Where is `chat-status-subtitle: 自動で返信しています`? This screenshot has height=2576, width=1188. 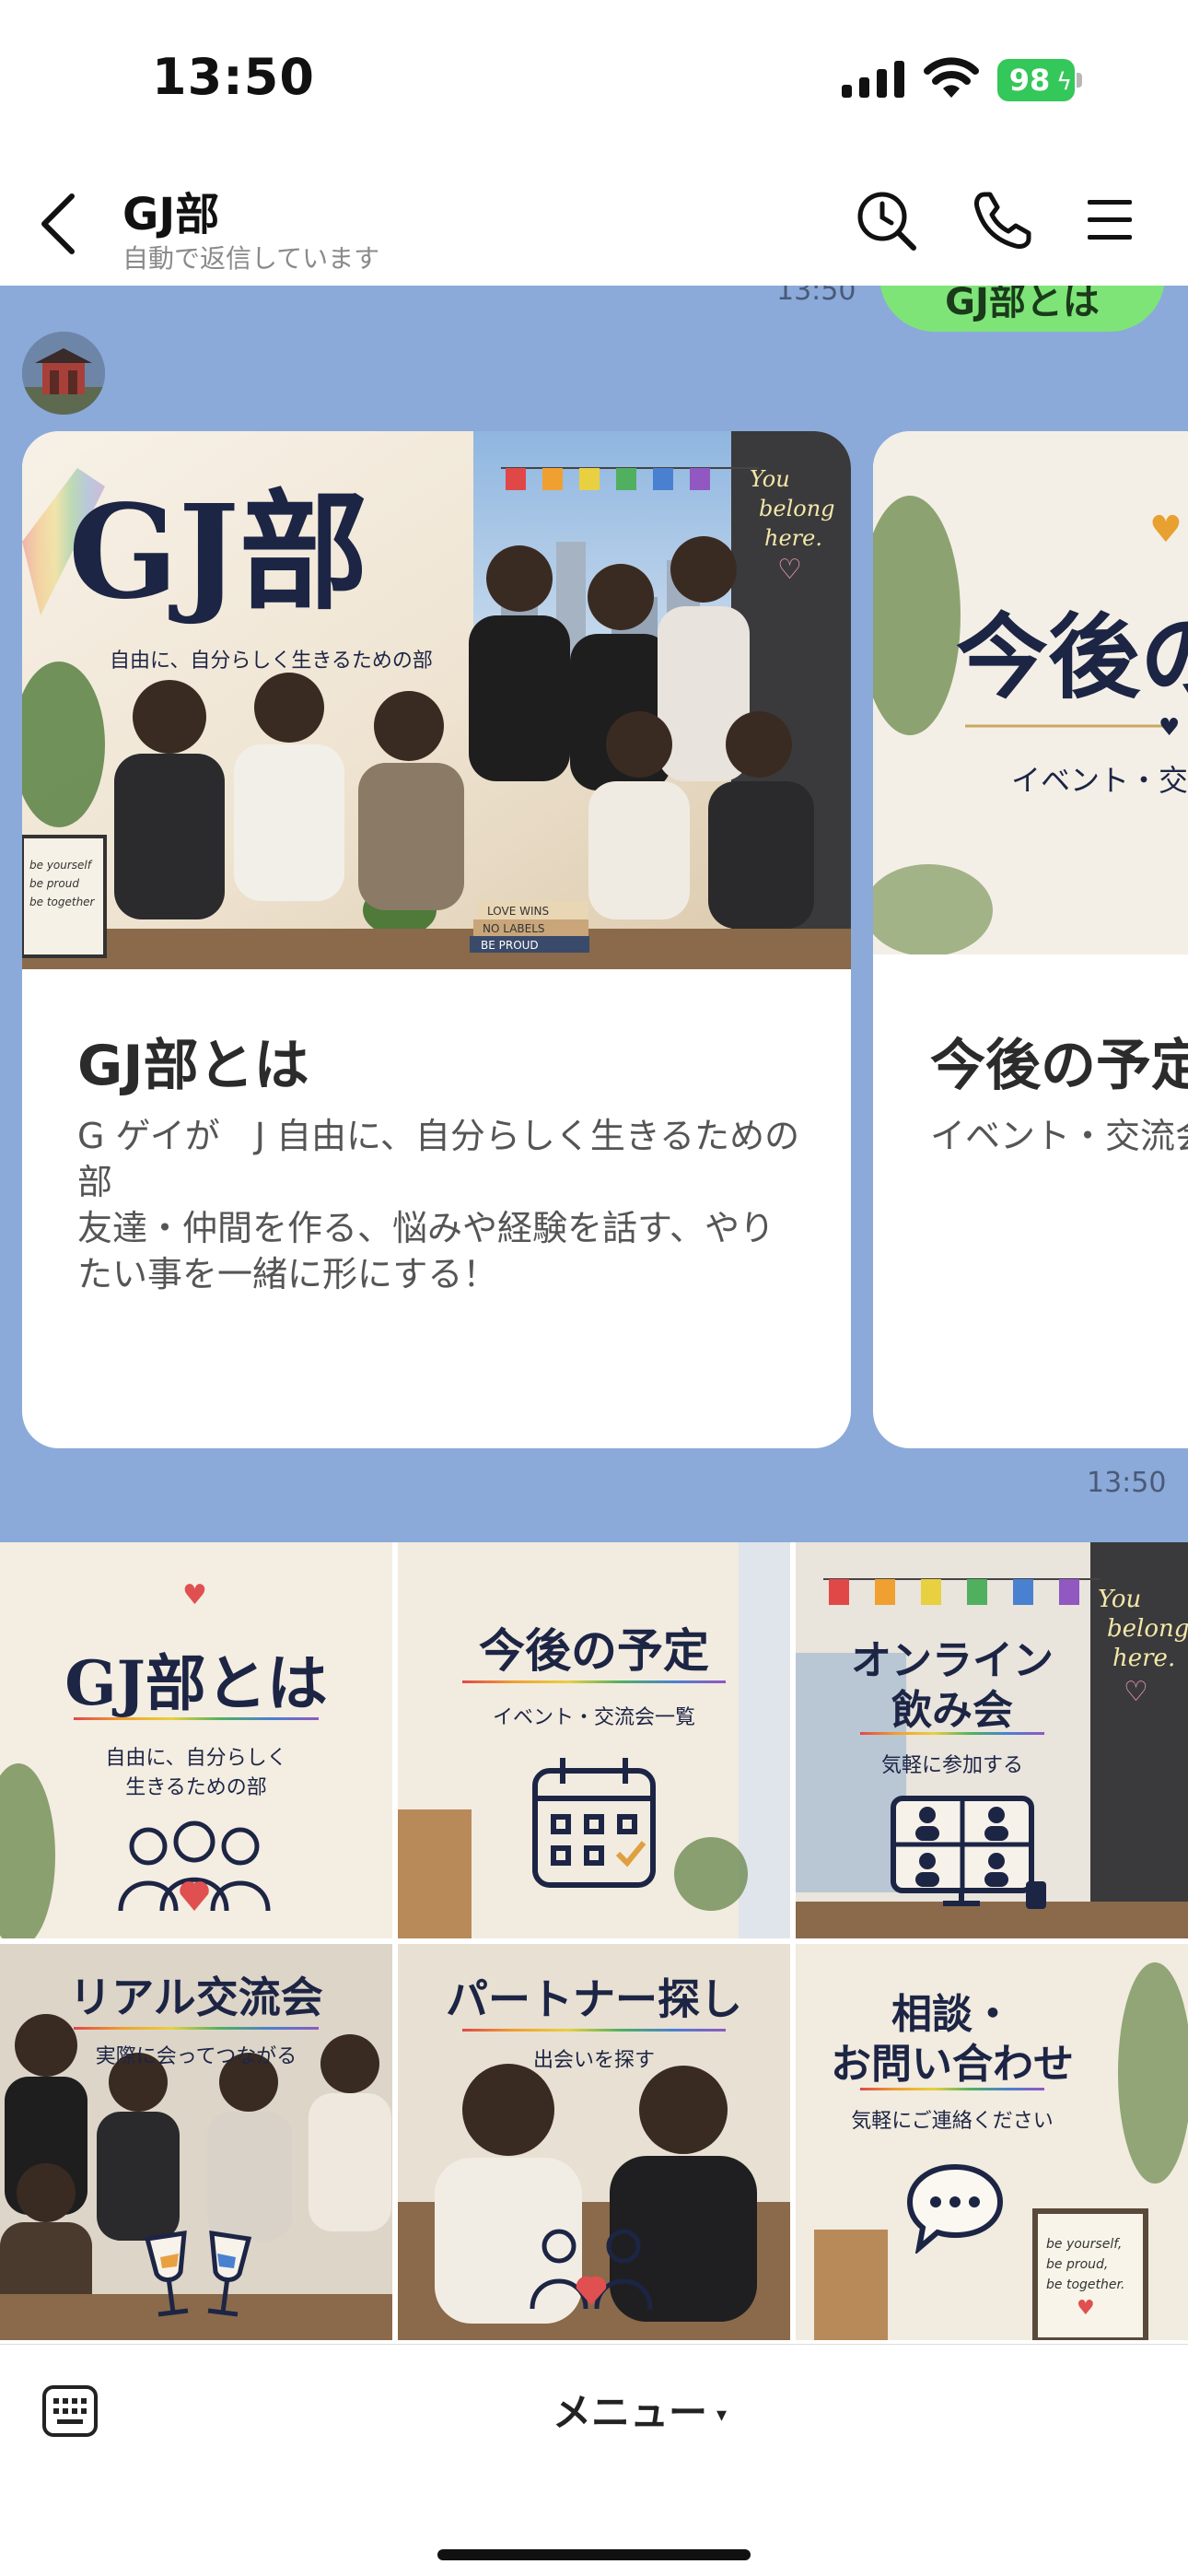 chat-status-subtitle: 自動で返信しています is located at coordinates (251, 258).